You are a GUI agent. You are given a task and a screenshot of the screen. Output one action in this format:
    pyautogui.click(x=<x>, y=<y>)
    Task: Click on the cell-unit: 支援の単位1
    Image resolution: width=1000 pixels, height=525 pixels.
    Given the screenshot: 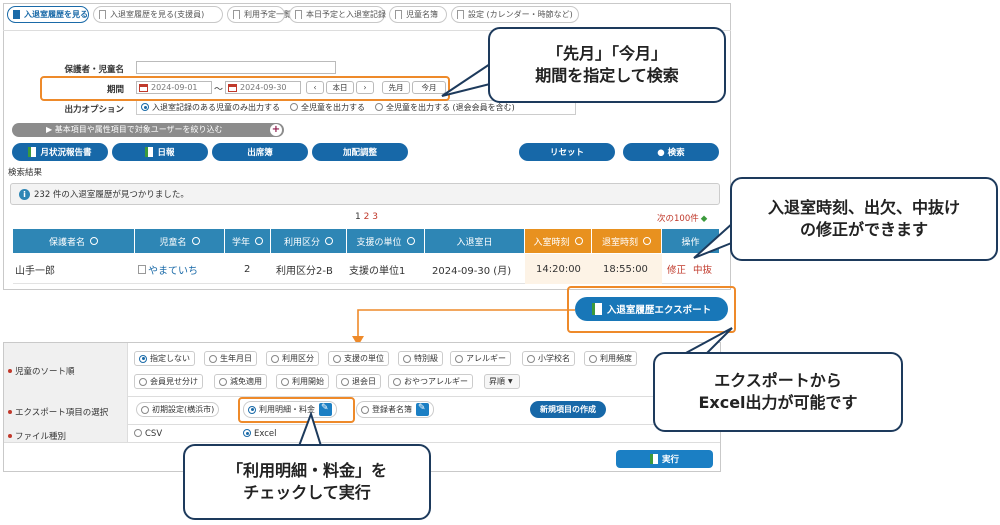 What is the action you would take?
    pyautogui.click(x=377, y=271)
    